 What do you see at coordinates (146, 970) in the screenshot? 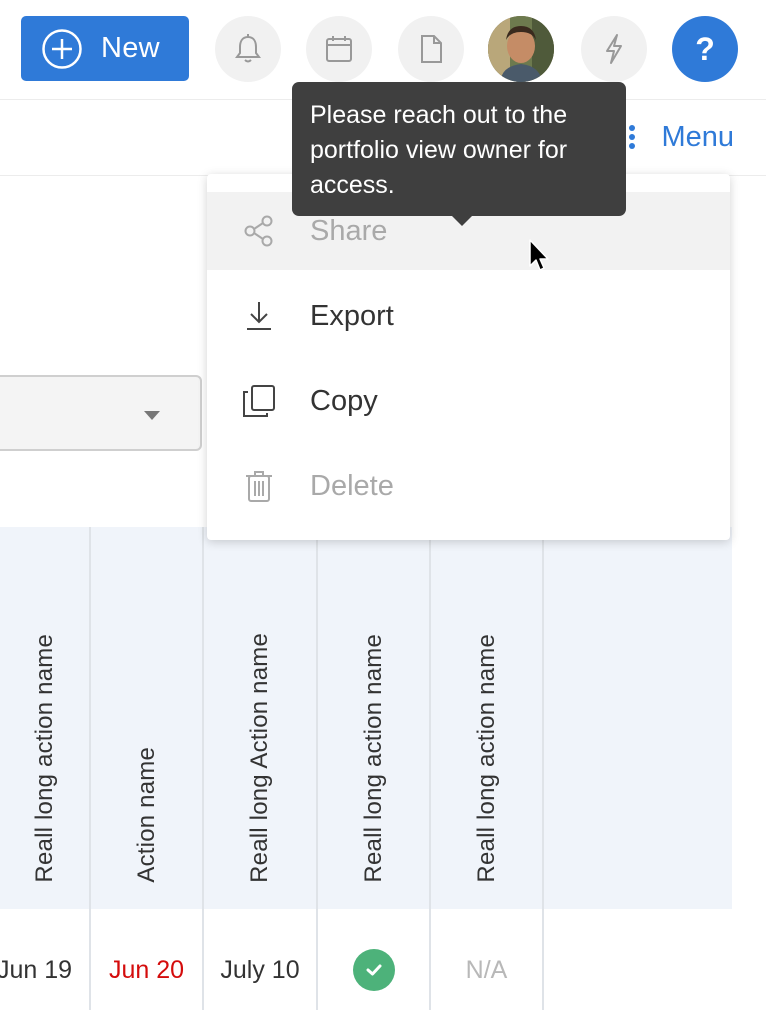
I see `table-cell-date-late: Jun 20` at bounding box center [146, 970].